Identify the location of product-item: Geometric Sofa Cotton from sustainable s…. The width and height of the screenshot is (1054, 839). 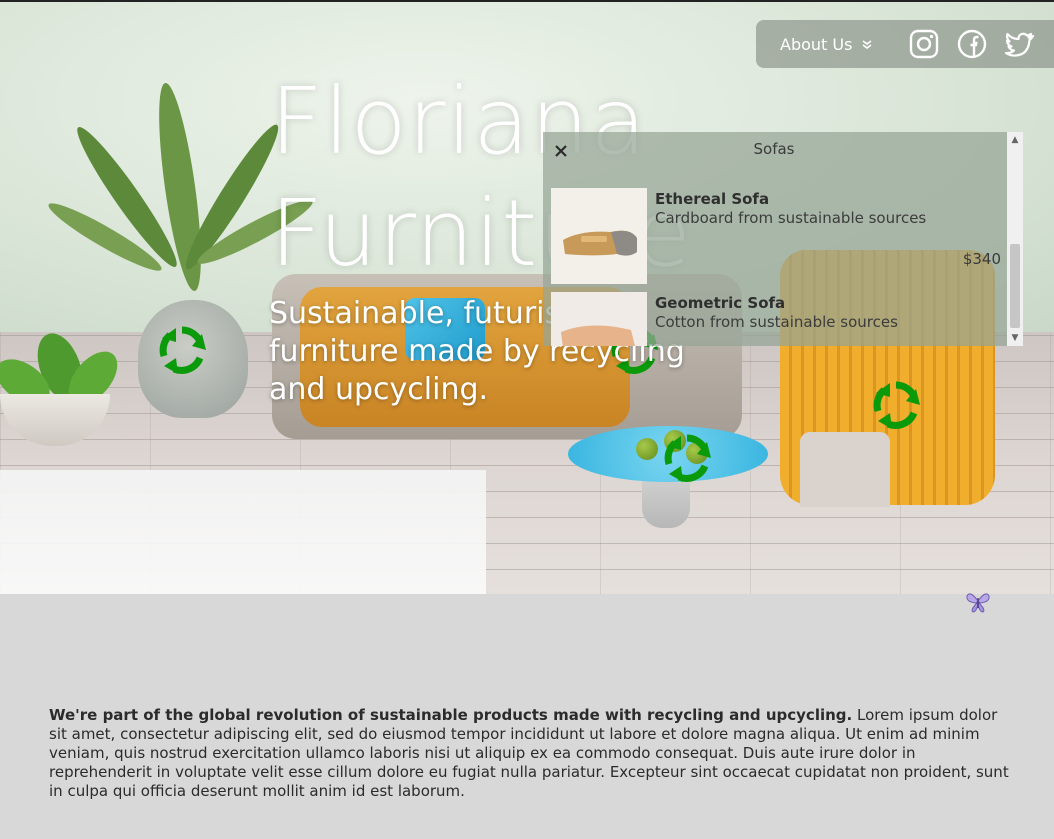
(776, 319).